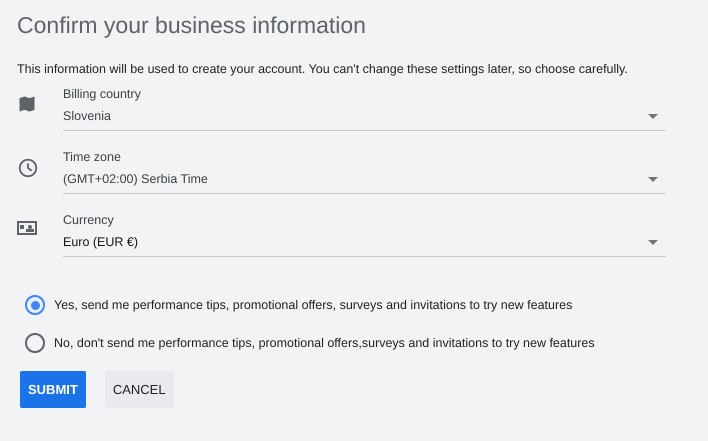 The height and width of the screenshot is (441, 708). What do you see at coordinates (89, 220) in the screenshot?
I see `field-label: Currency` at bounding box center [89, 220].